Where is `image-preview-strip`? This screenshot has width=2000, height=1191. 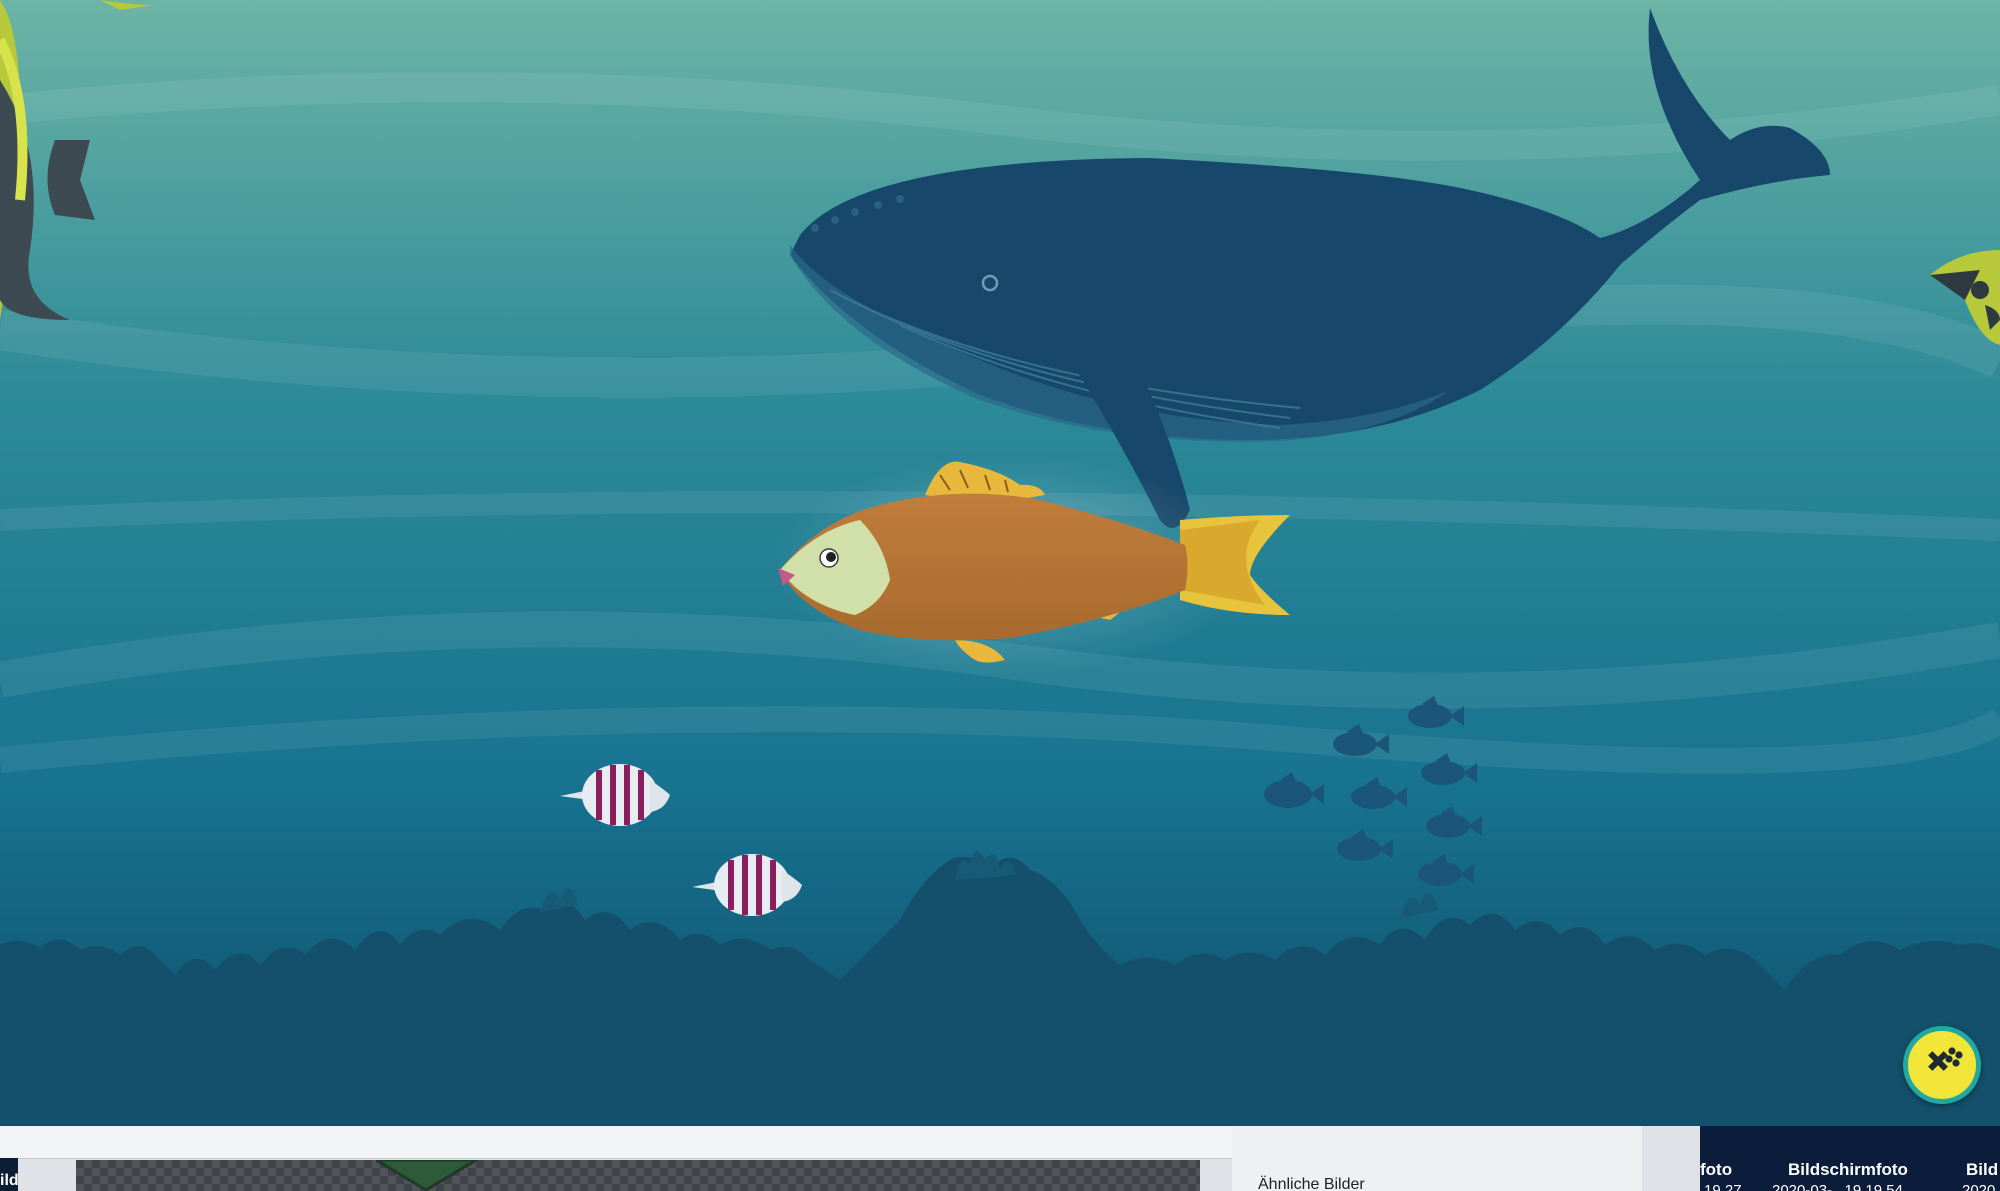
image-preview-strip is located at coordinates (638, 1175).